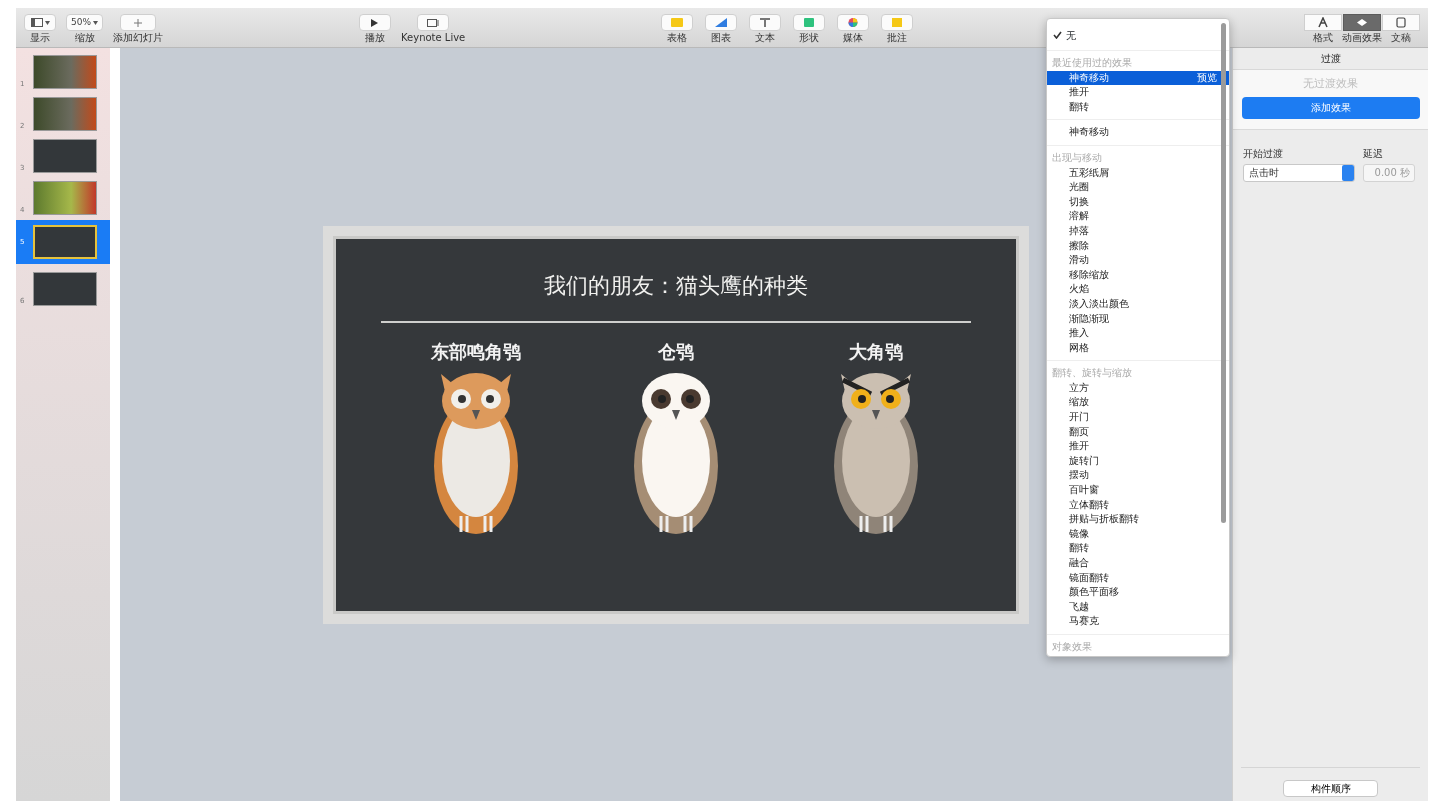 The width and height of the screenshot is (1438, 801). What do you see at coordinates (1079, 606) in the screenshot?
I see `menu-item-label: 飞越` at bounding box center [1079, 606].